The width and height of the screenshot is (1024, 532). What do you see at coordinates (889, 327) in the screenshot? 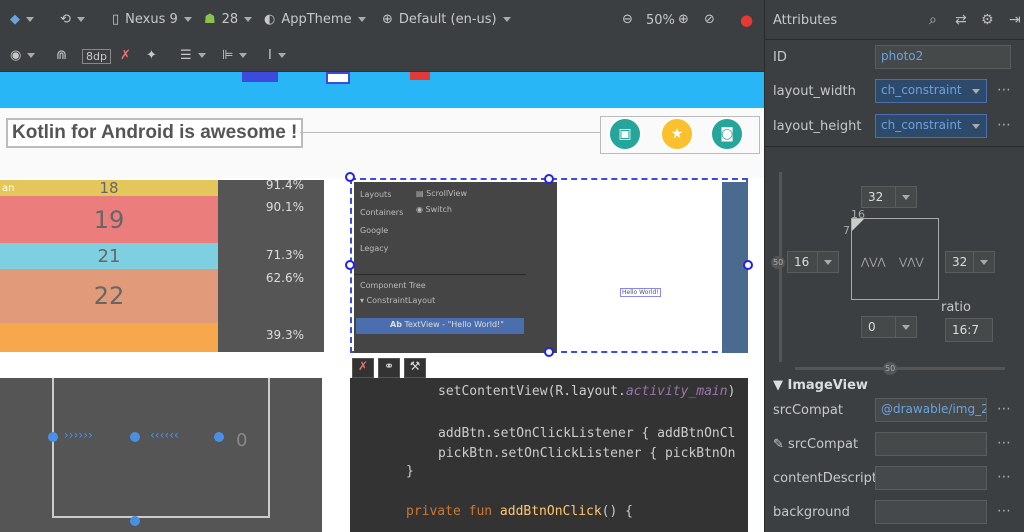
I see `bottom-margin-dropdown: 0` at bounding box center [889, 327].